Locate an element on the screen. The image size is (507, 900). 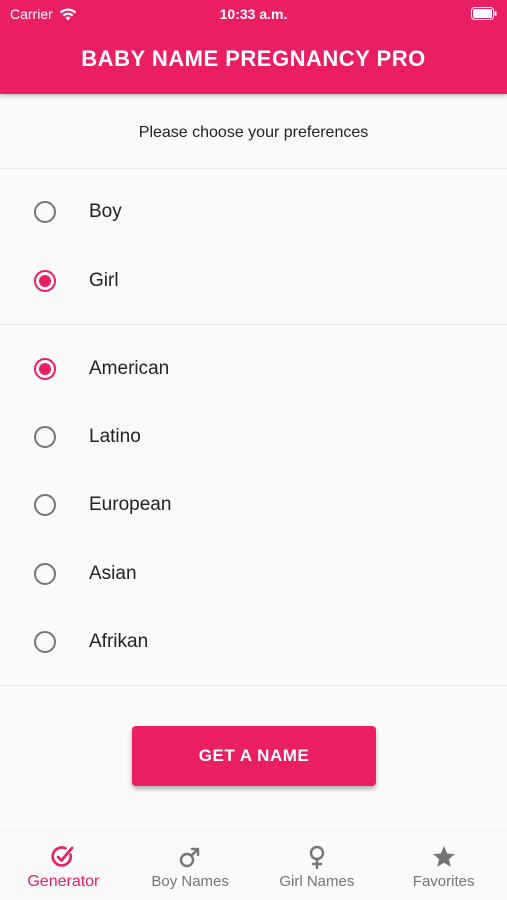
origin-option-european: European is located at coordinates (253, 505).